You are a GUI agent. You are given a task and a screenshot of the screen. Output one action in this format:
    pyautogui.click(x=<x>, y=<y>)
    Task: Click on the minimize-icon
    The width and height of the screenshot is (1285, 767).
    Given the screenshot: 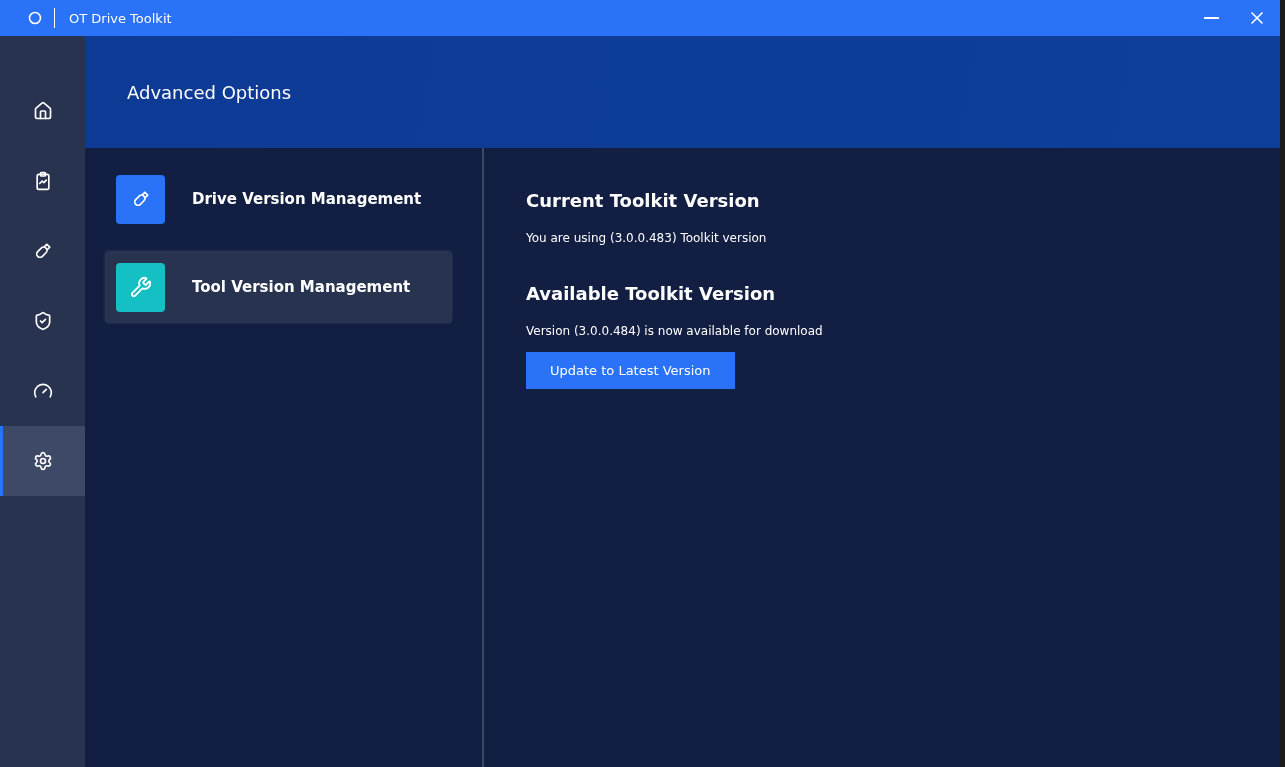 What is the action you would take?
    pyautogui.click(x=1211, y=18)
    